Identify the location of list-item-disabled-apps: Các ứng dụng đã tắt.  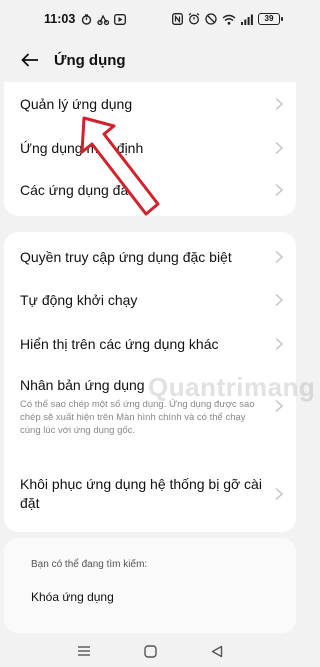
(152, 190).